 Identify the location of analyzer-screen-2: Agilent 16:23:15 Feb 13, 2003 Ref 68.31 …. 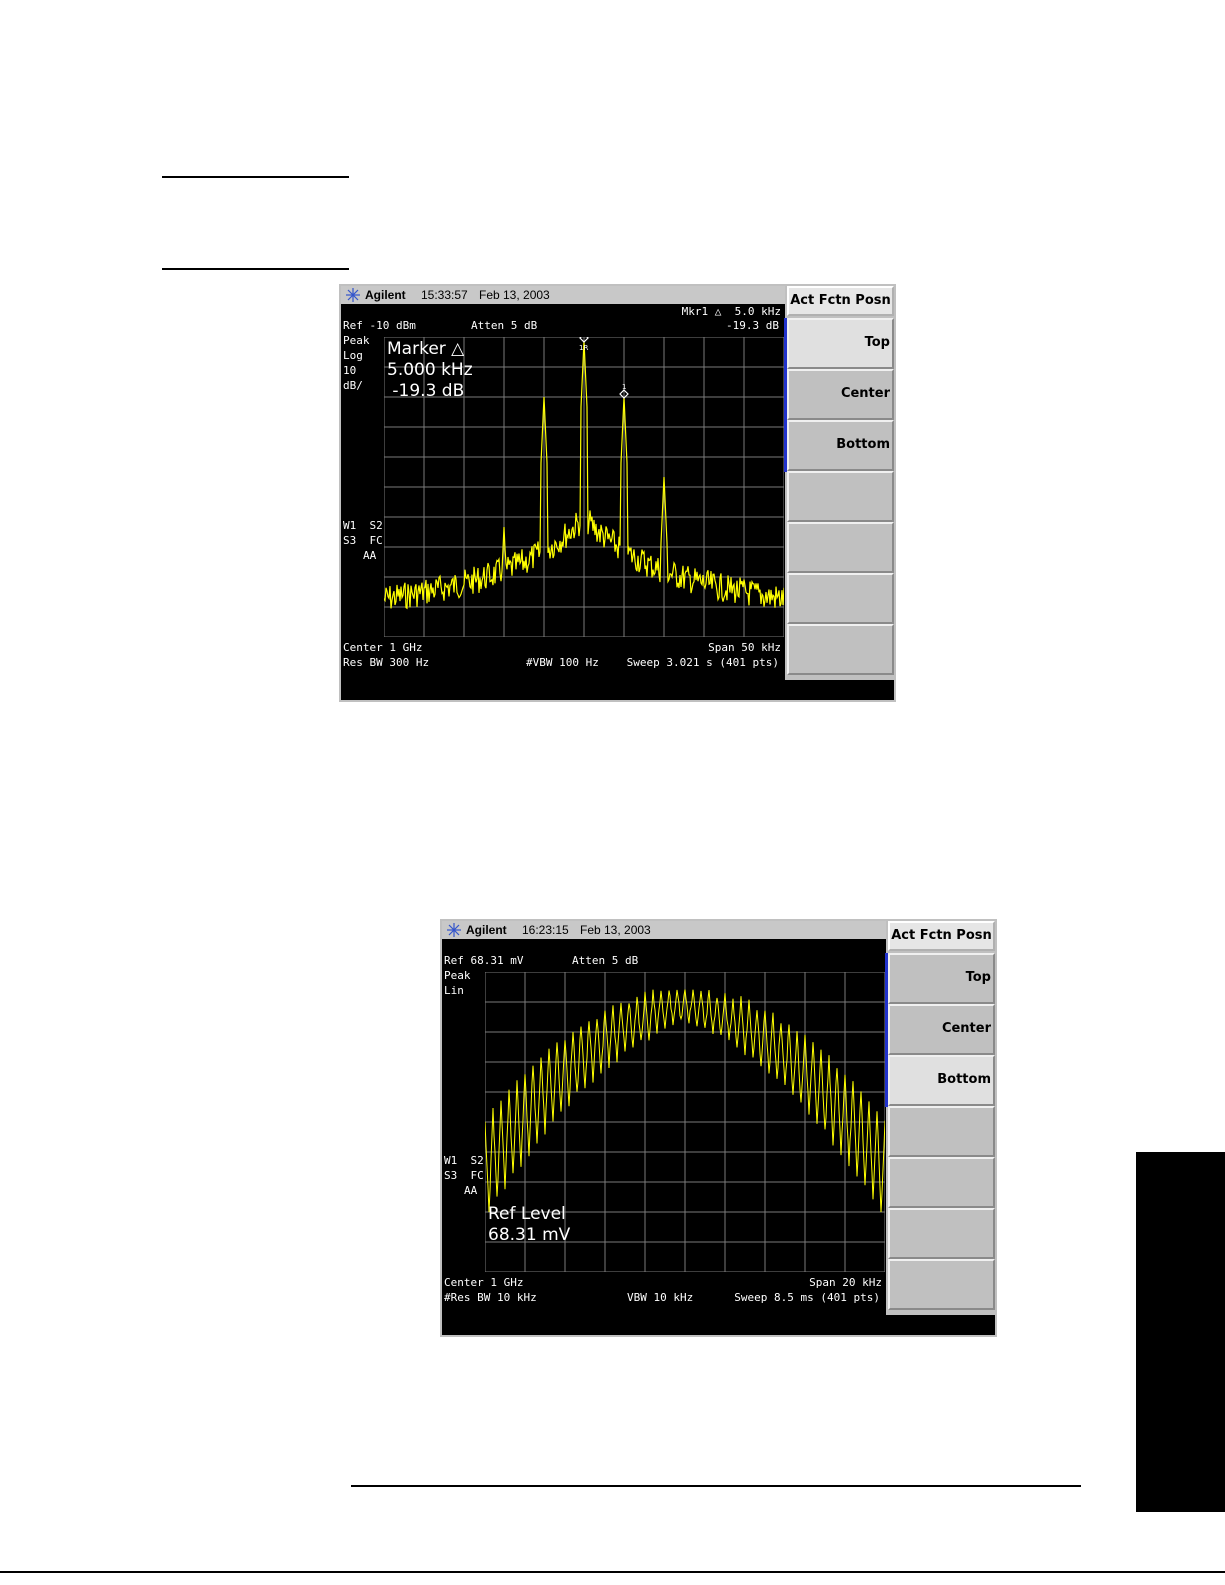
(718, 1128).